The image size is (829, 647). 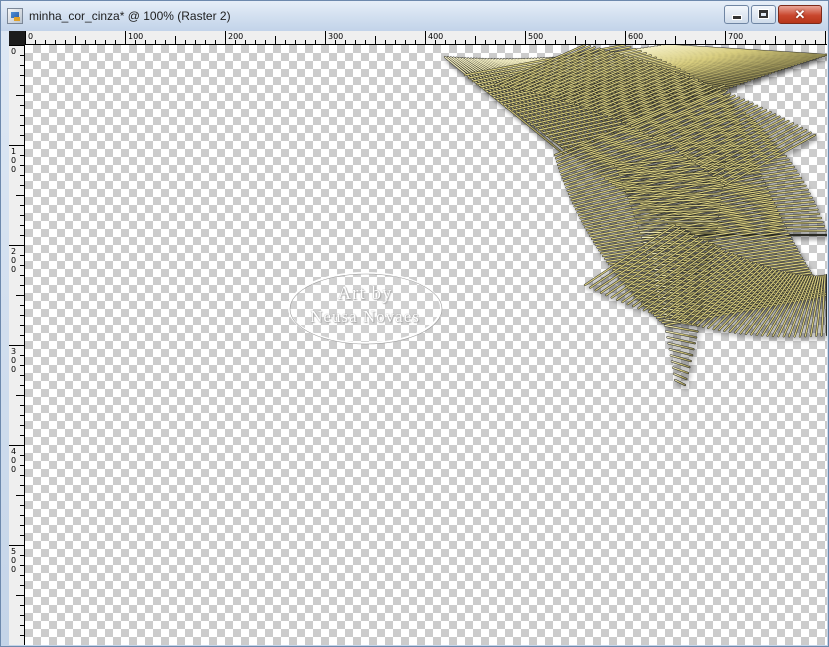 What do you see at coordinates (13, 151) in the screenshot?
I see `ruler-label: 1` at bounding box center [13, 151].